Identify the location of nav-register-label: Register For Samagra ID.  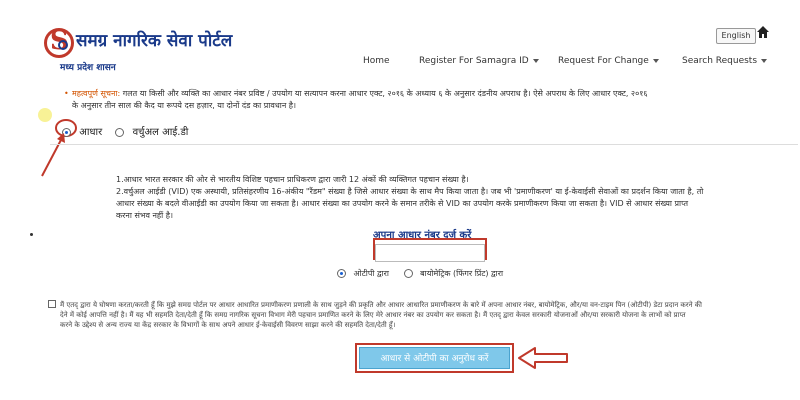
(474, 61).